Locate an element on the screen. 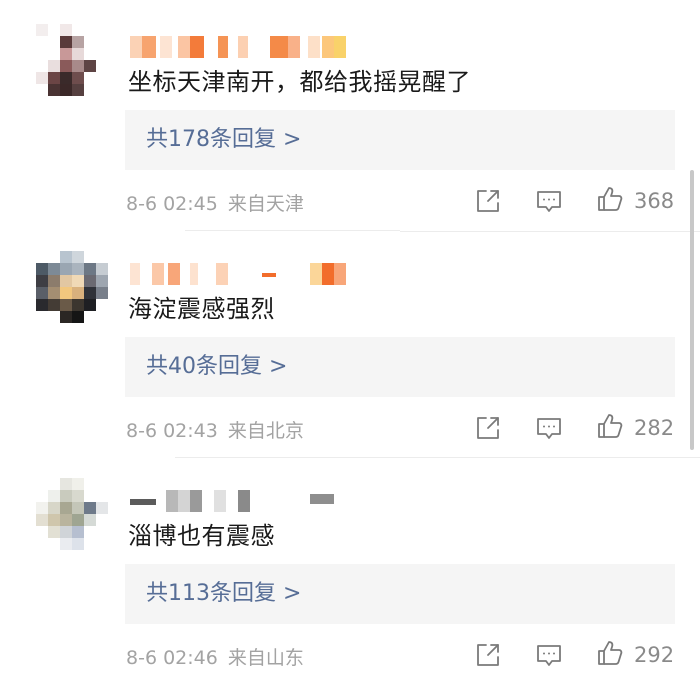 Image resolution: width=700 pixels, height=693 pixels. location: 来自北京 is located at coordinates (265, 431).